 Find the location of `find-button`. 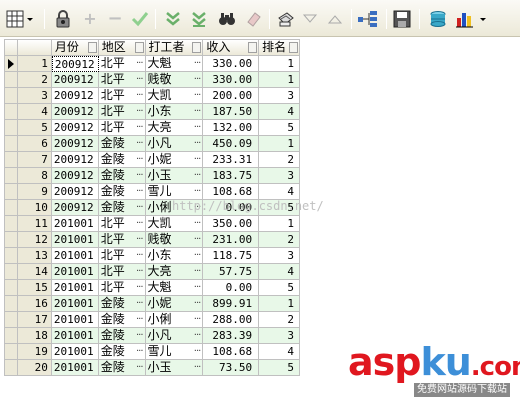

find-button is located at coordinates (227, 19).